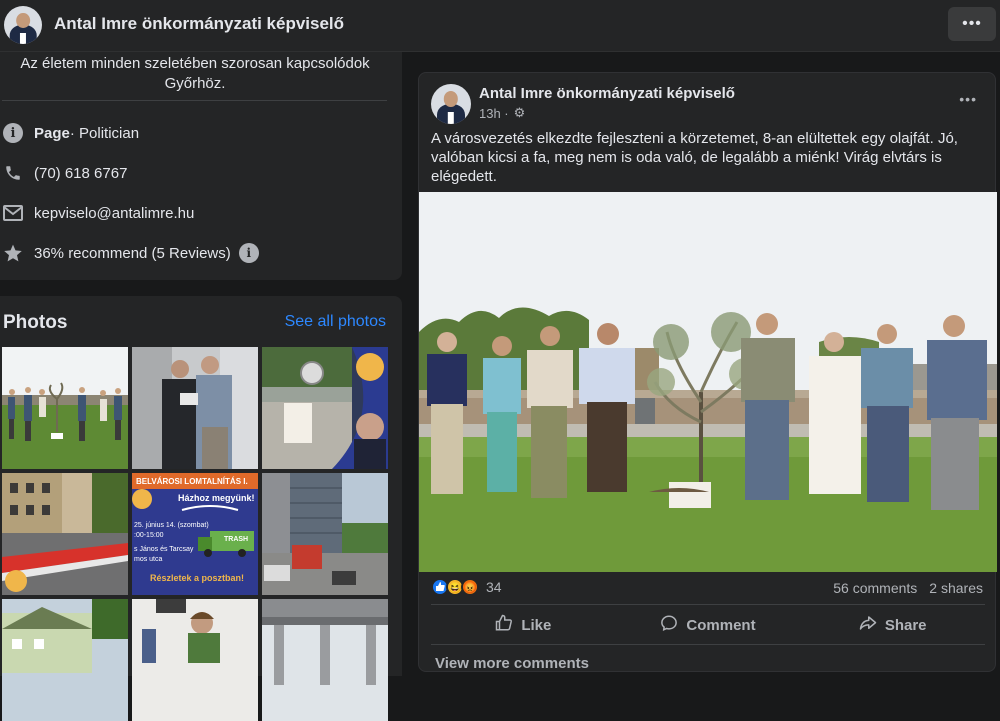  What do you see at coordinates (875, 588) in the screenshot?
I see `comments-count: 56 comments` at bounding box center [875, 588].